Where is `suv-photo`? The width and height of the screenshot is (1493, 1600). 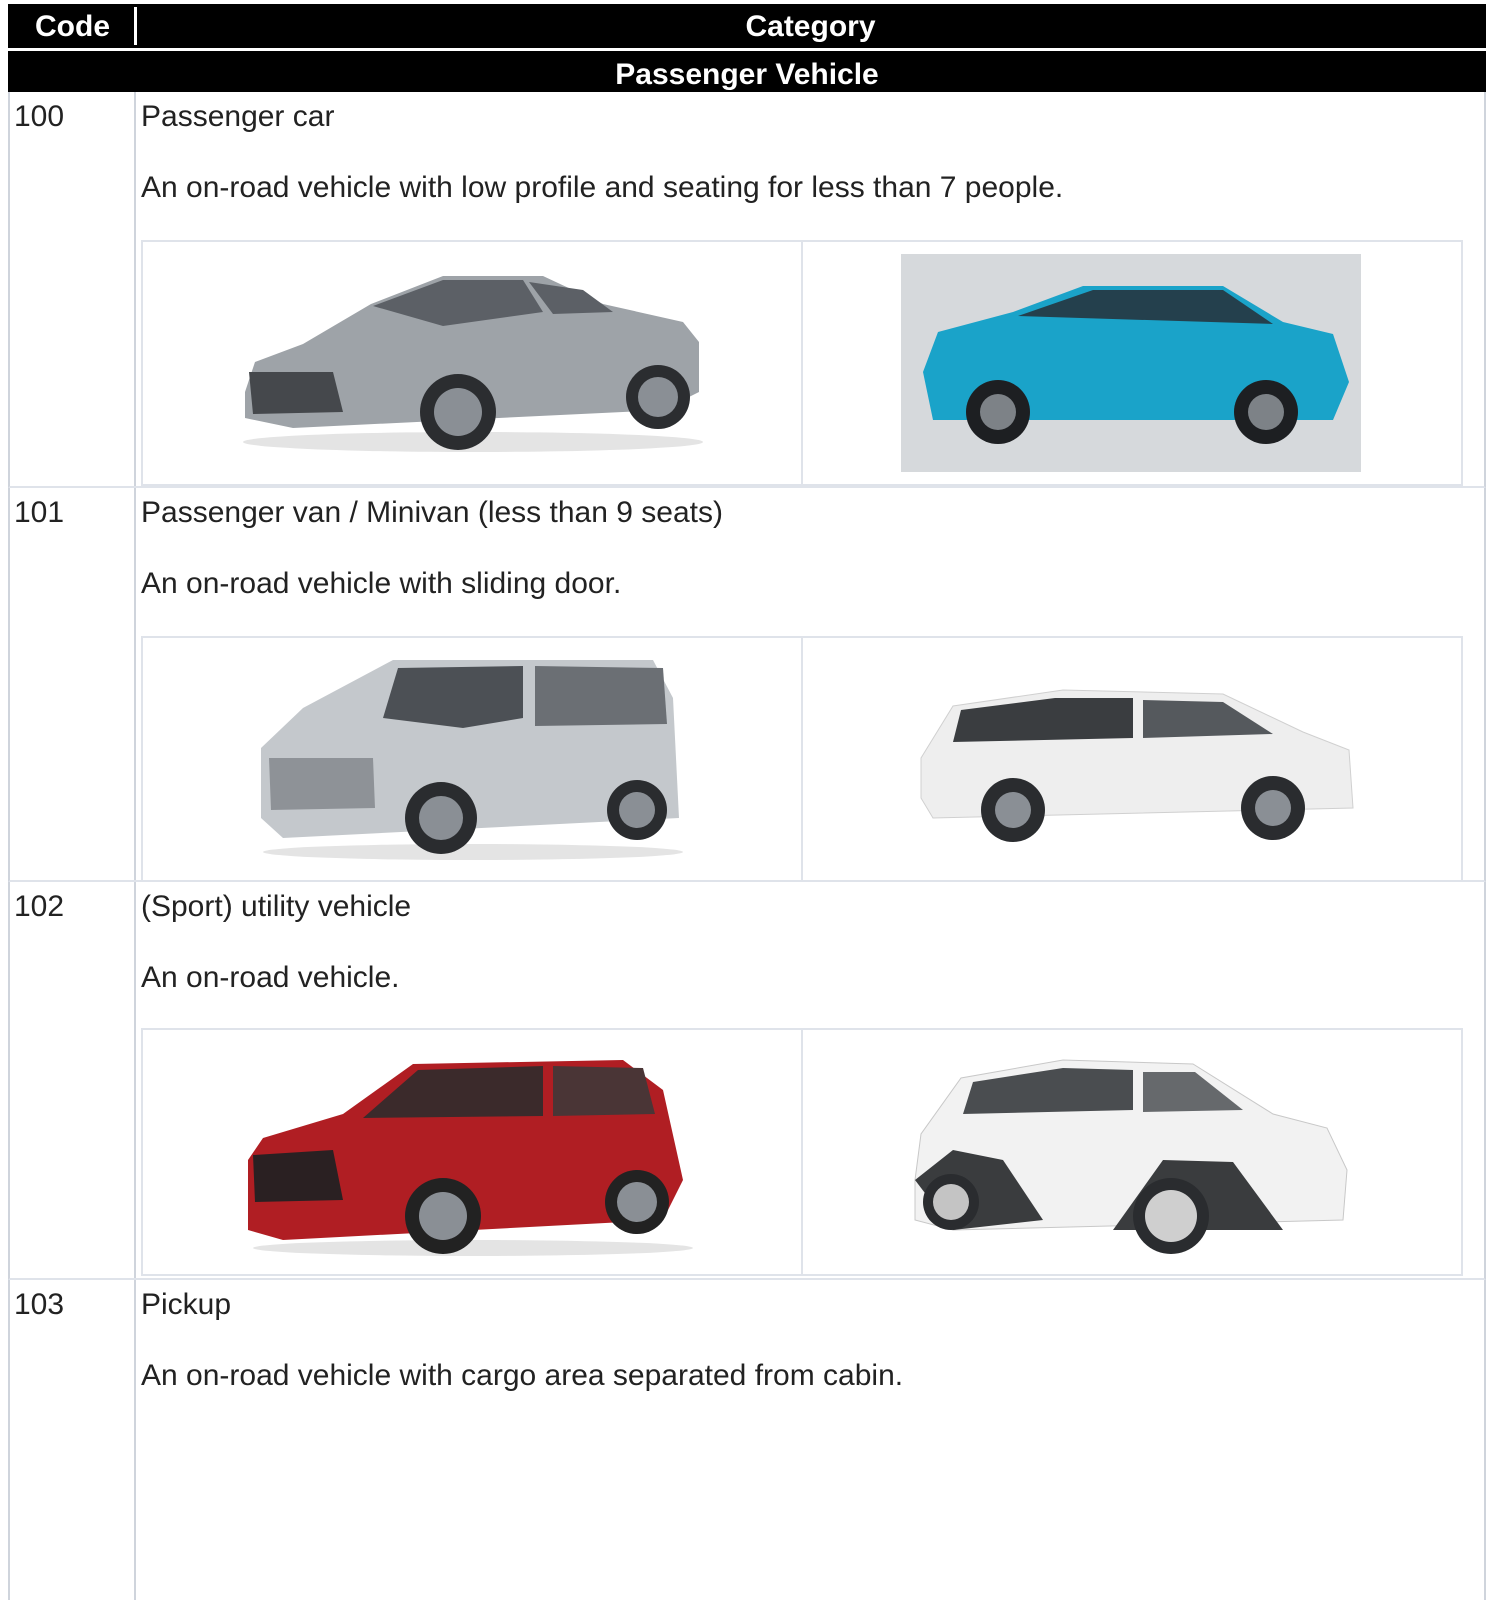 suv-photo is located at coordinates (470, 1158).